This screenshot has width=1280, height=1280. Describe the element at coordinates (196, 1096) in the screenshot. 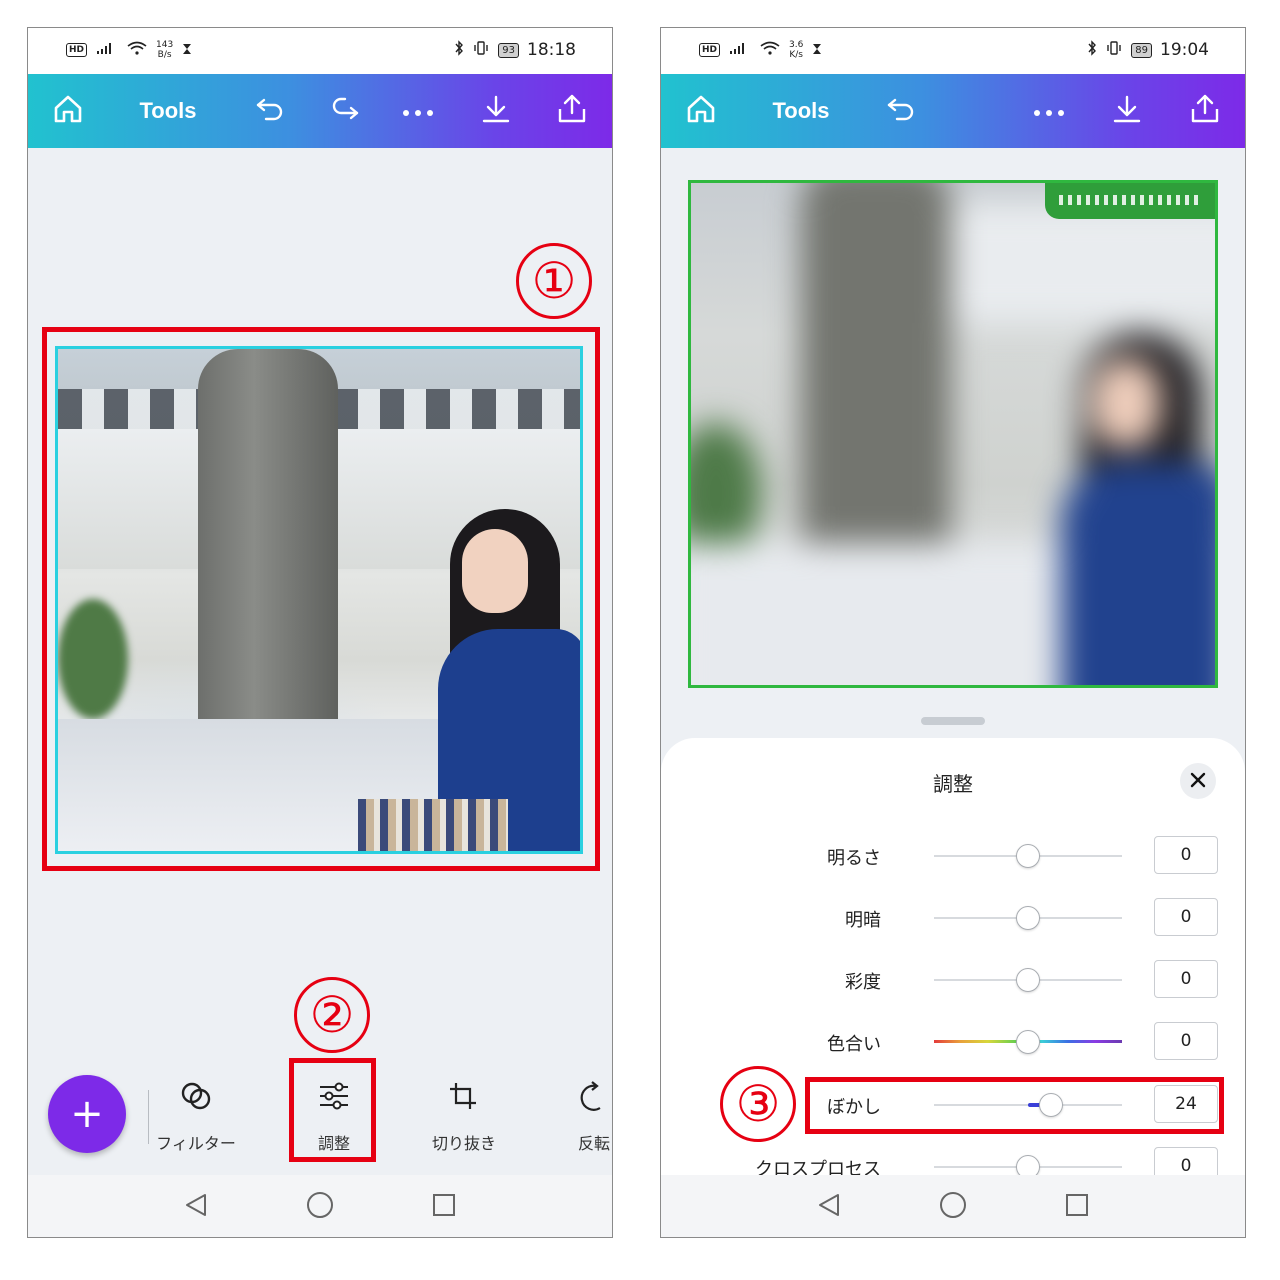

I see `filter-icon` at that location.